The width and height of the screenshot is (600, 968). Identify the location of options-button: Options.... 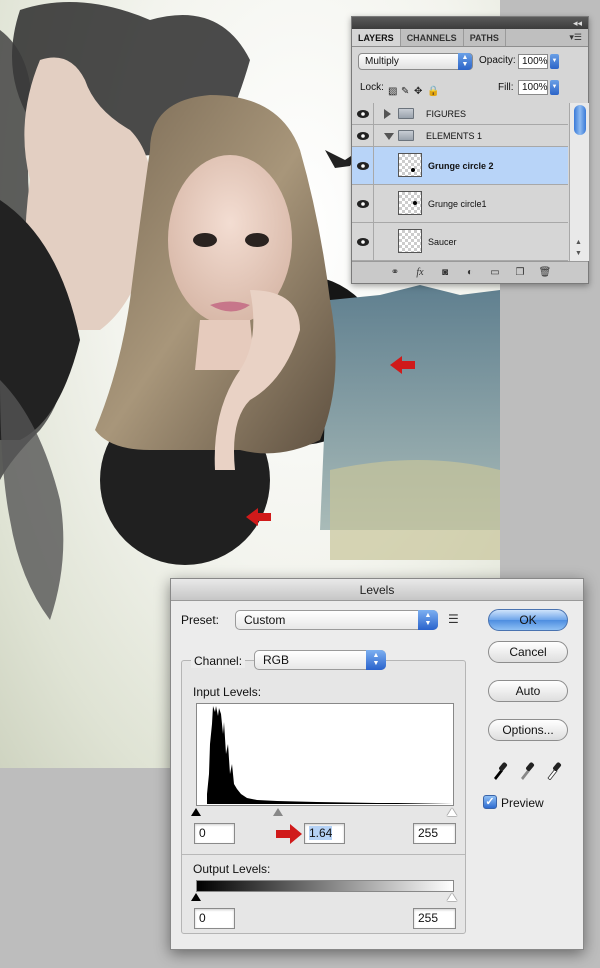
(528, 730).